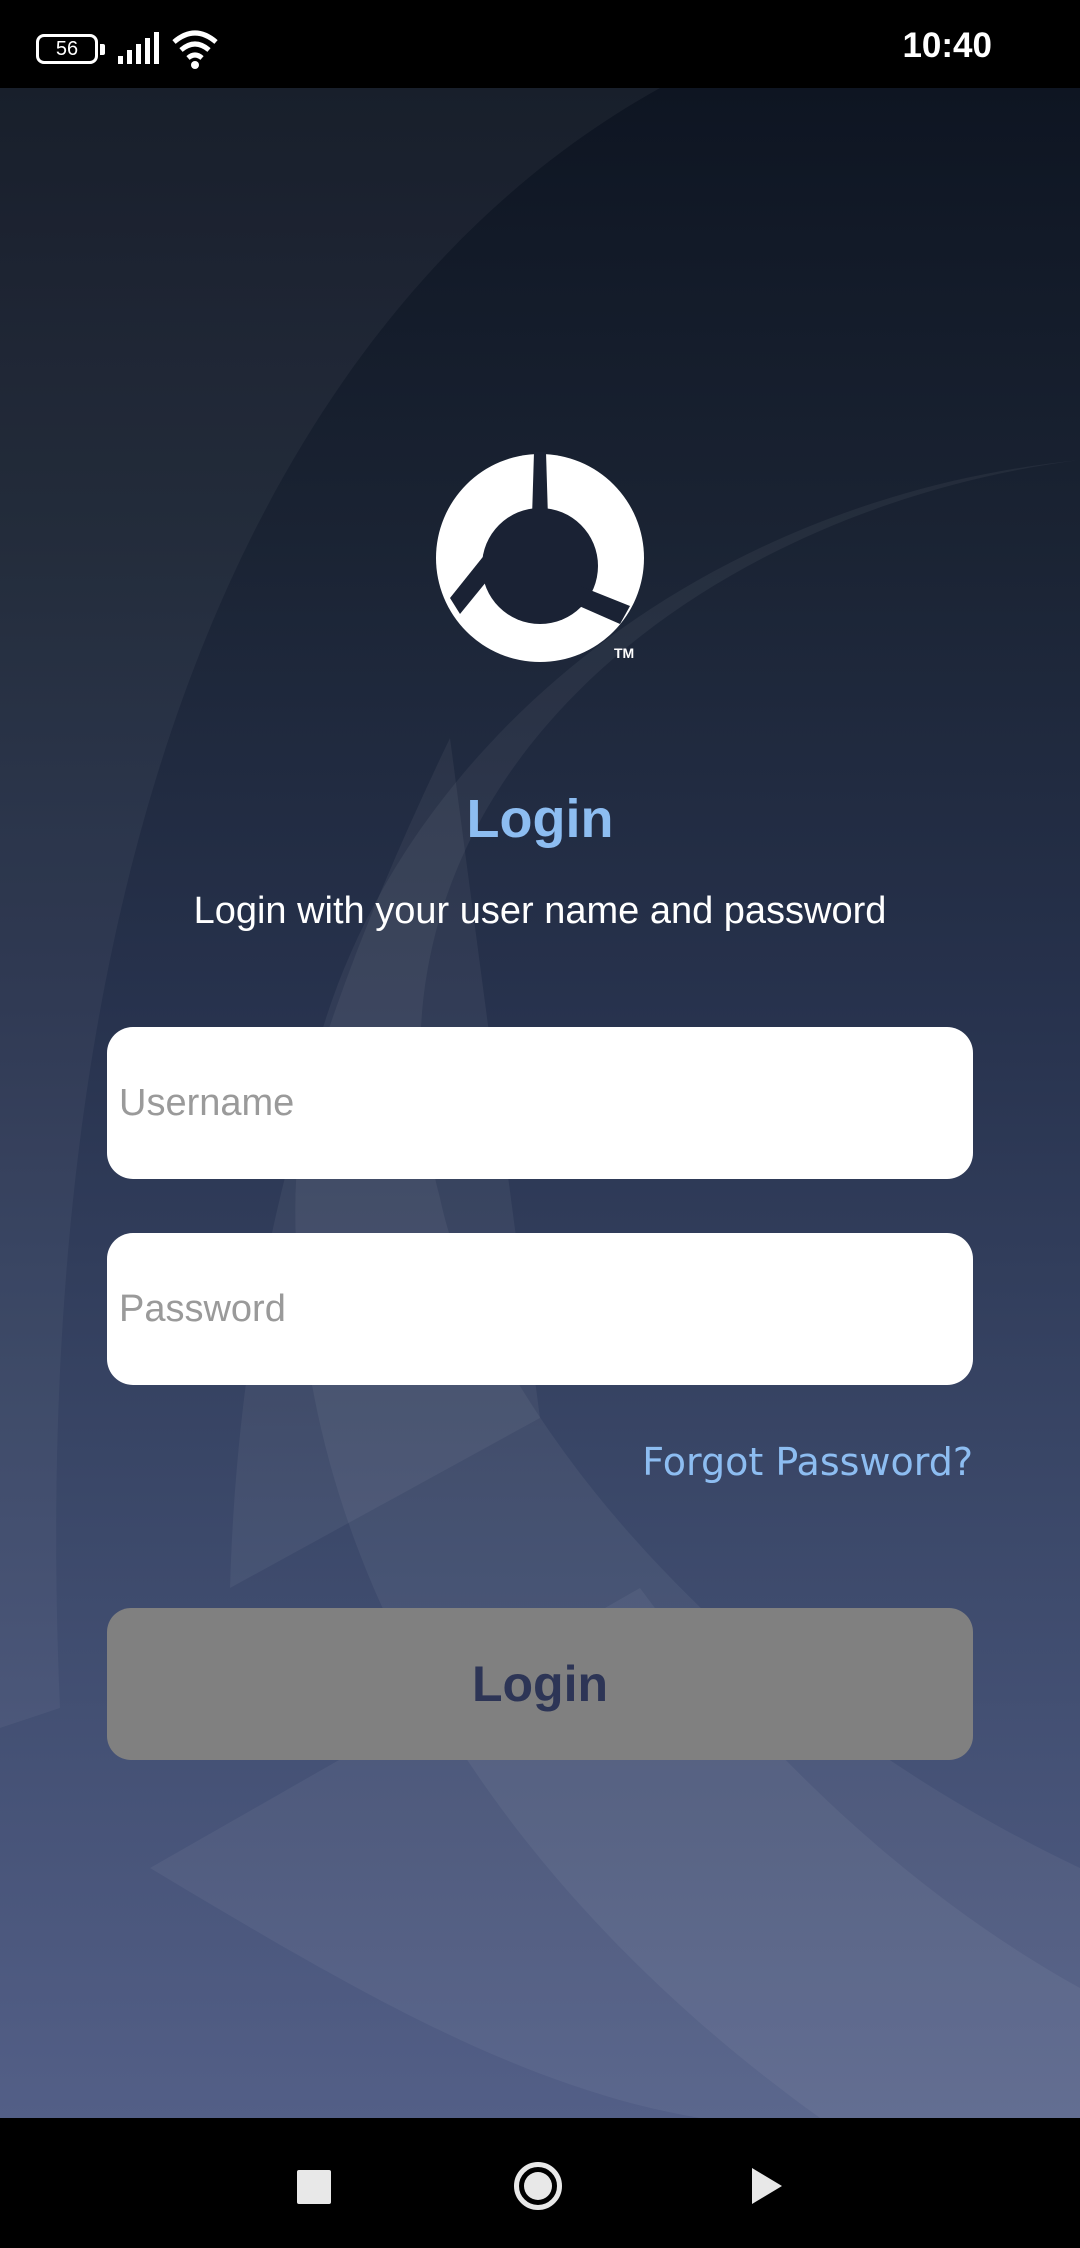 The height and width of the screenshot is (2248, 1080). I want to click on status-time: 10:40, so click(947, 45).